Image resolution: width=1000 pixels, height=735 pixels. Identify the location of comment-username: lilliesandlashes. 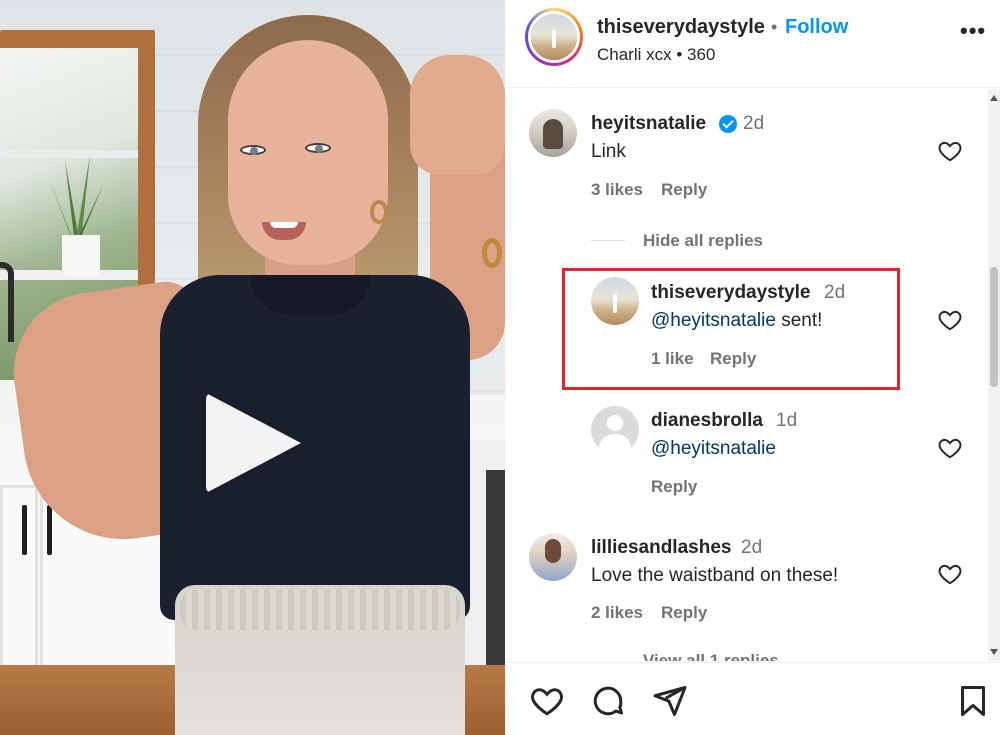
(661, 548).